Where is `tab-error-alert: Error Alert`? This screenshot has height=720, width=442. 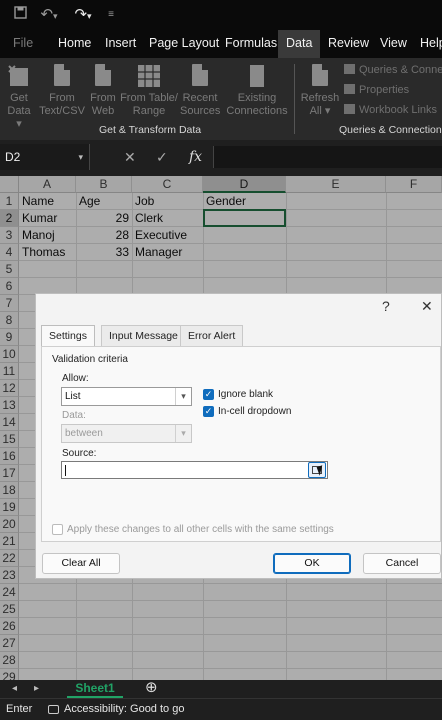 tab-error-alert: Error Alert is located at coordinates (212, 335).